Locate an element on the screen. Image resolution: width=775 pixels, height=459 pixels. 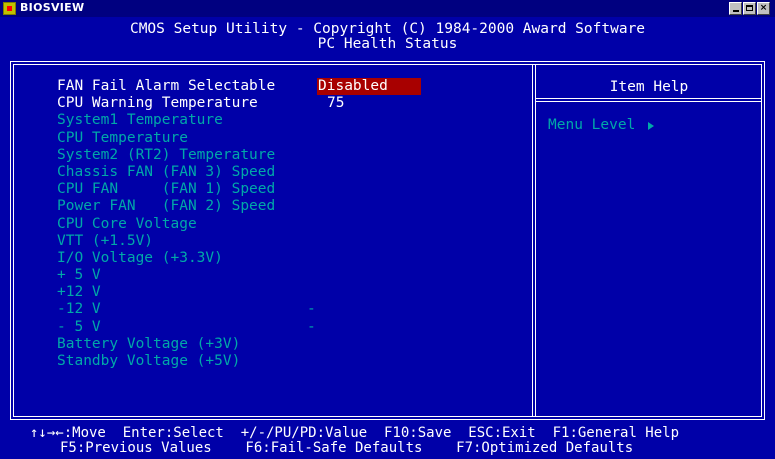
setting-label: System1 Temperature is located at coordinates (140, 120).